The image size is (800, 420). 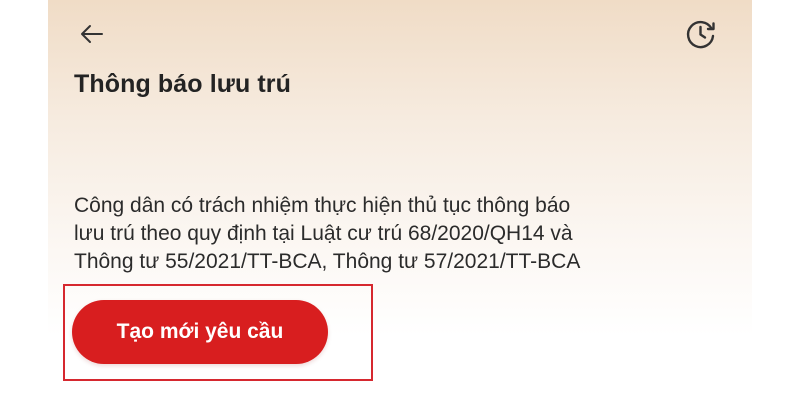 What do you see at coordinates (200, 332) in the screenshot?
I see `create-request-button: Tạo mới yêu cầu` at bounding box center [200, 332].